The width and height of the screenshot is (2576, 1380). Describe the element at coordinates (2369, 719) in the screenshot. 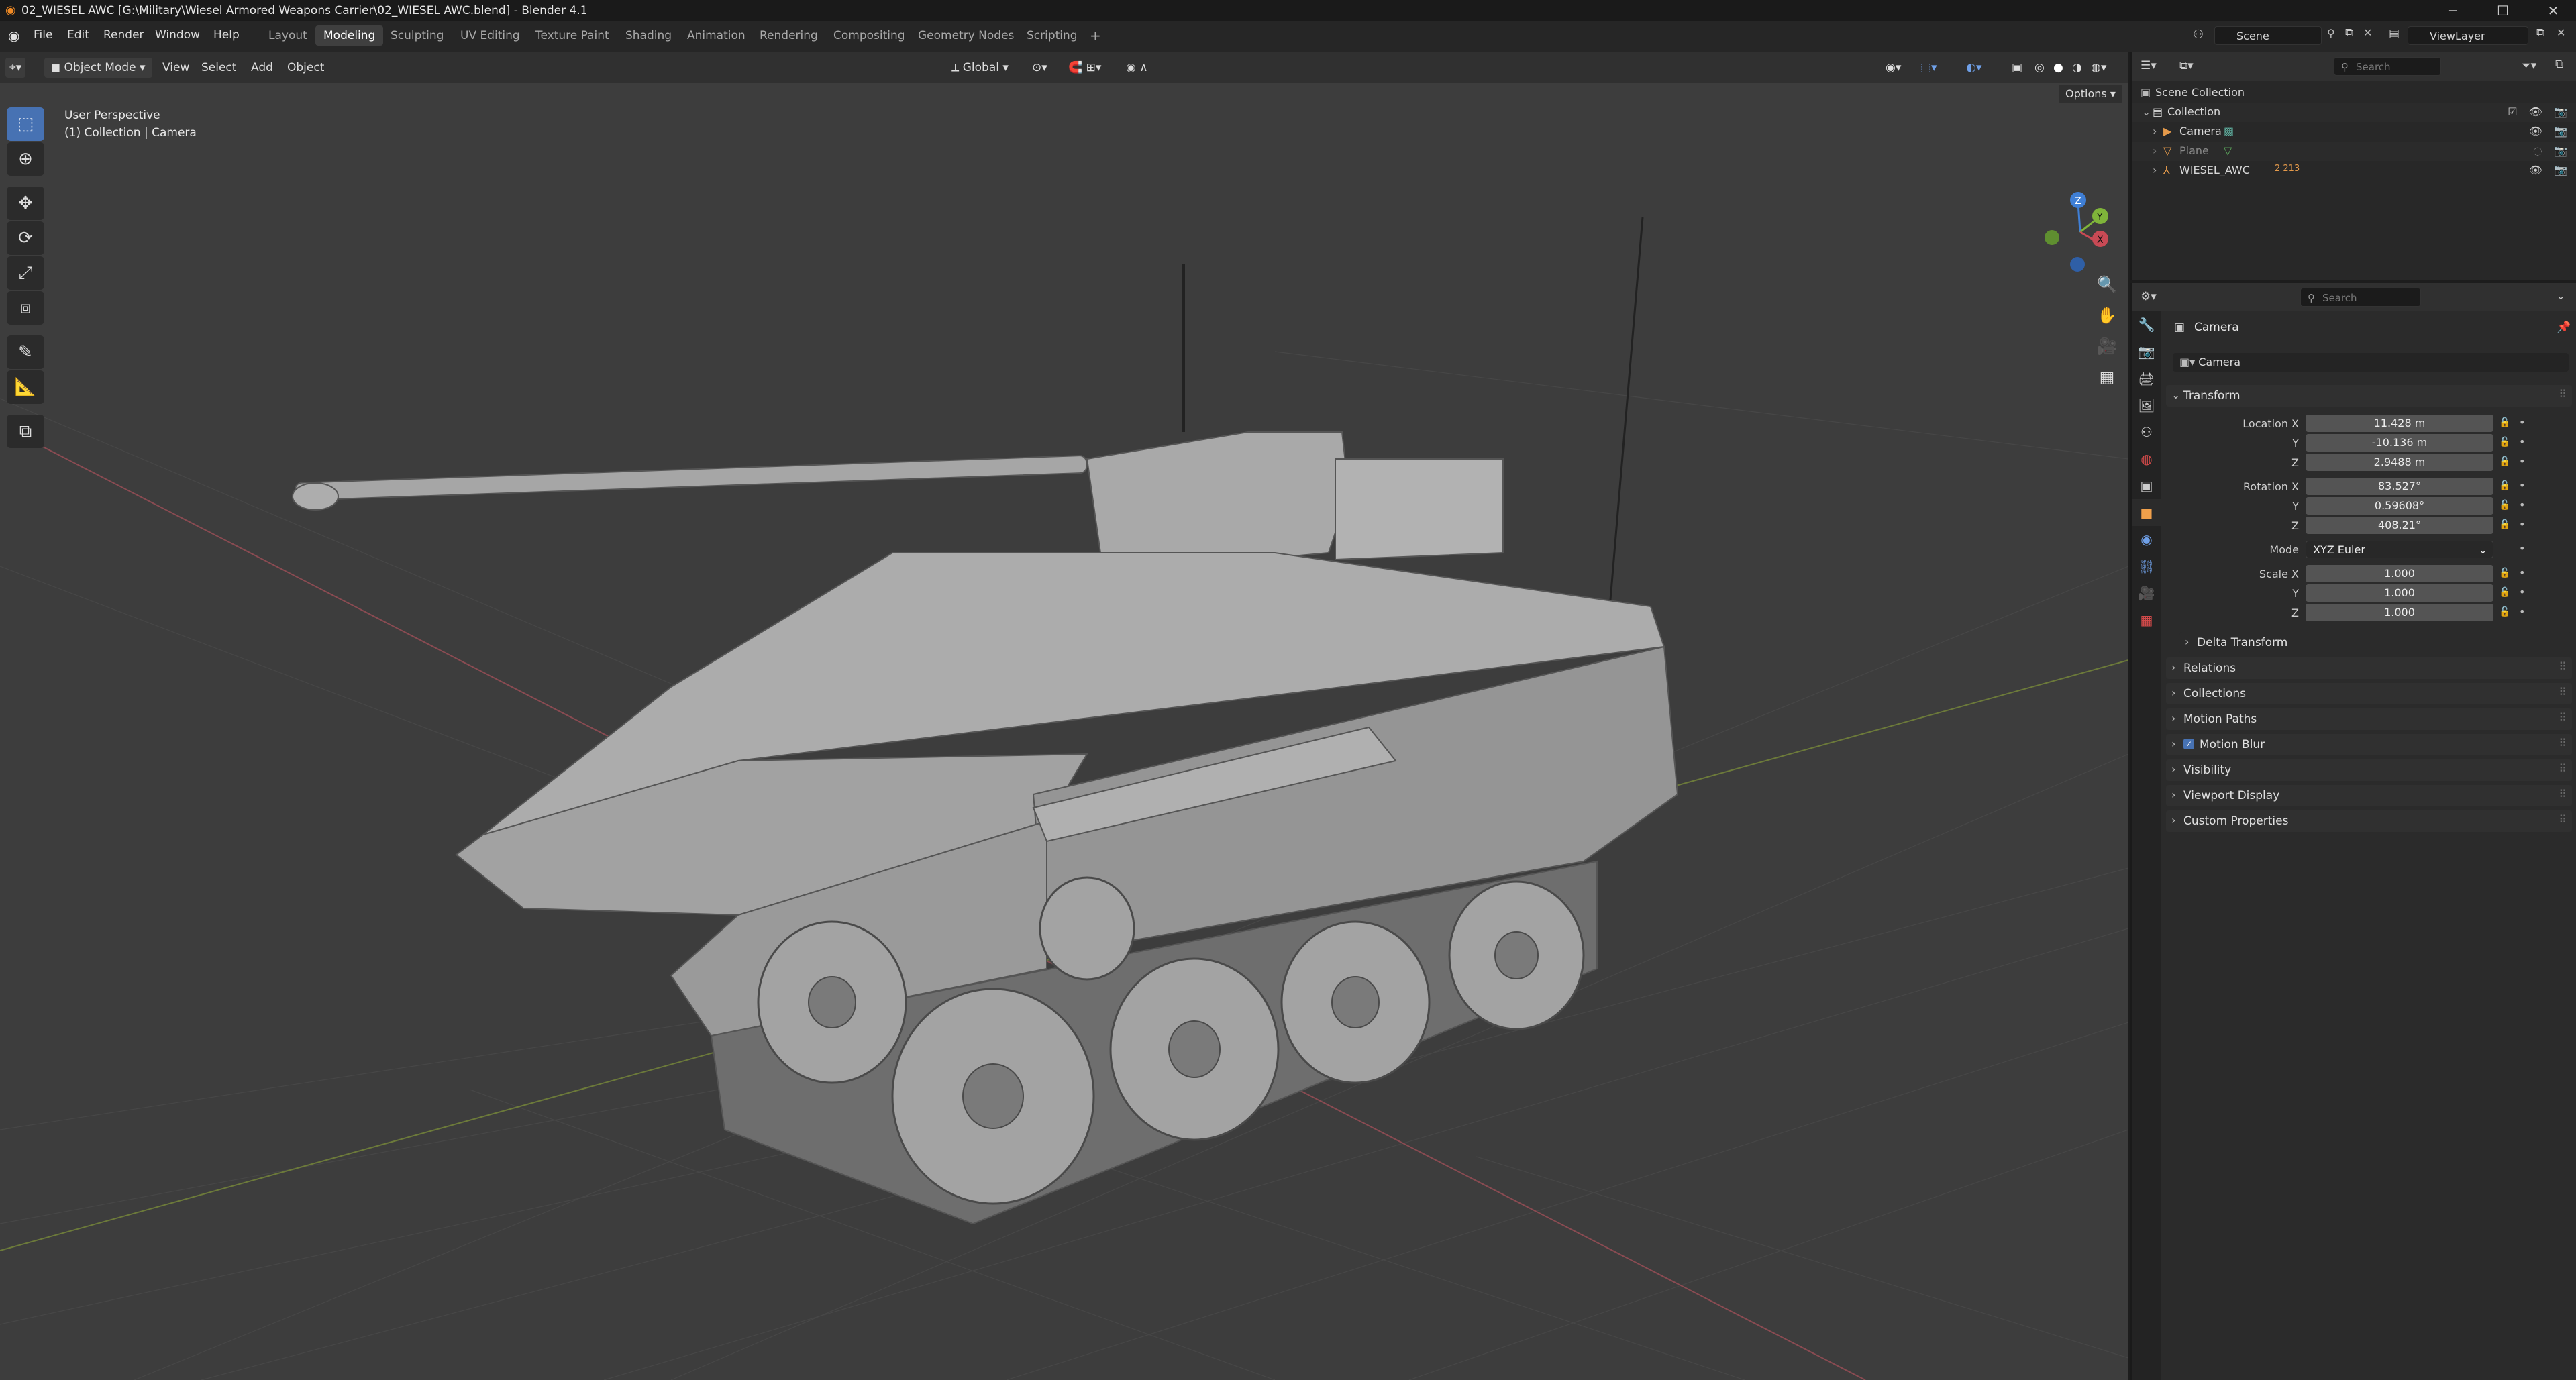

I see `motion-paths-panel-header: › Motion Paths ⠿` at that location.